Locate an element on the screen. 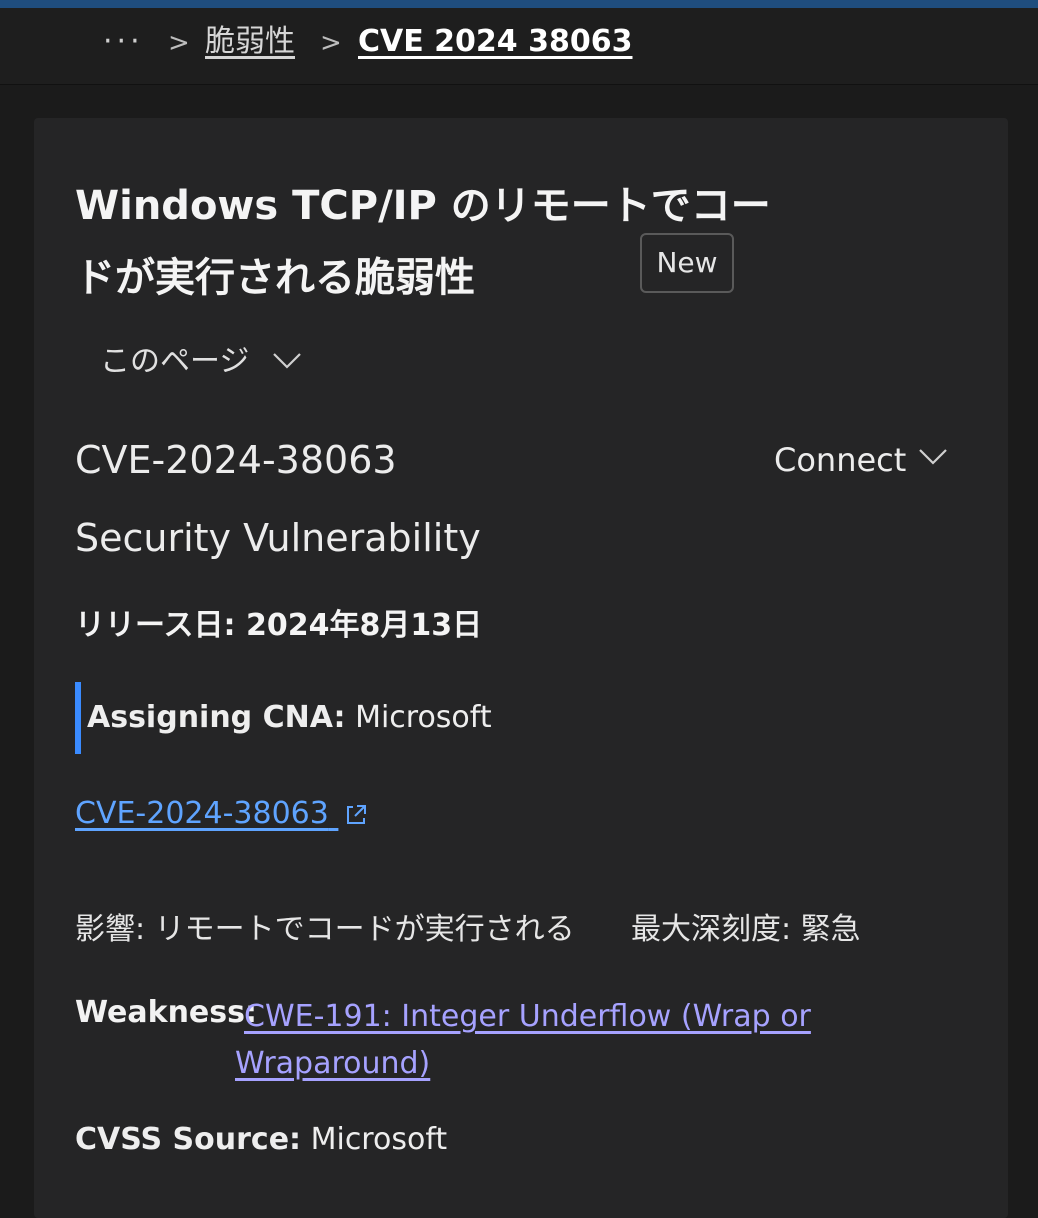 This screenshot has width=1038, height=1218. external-link-icon is located at coordinates (357, 814).